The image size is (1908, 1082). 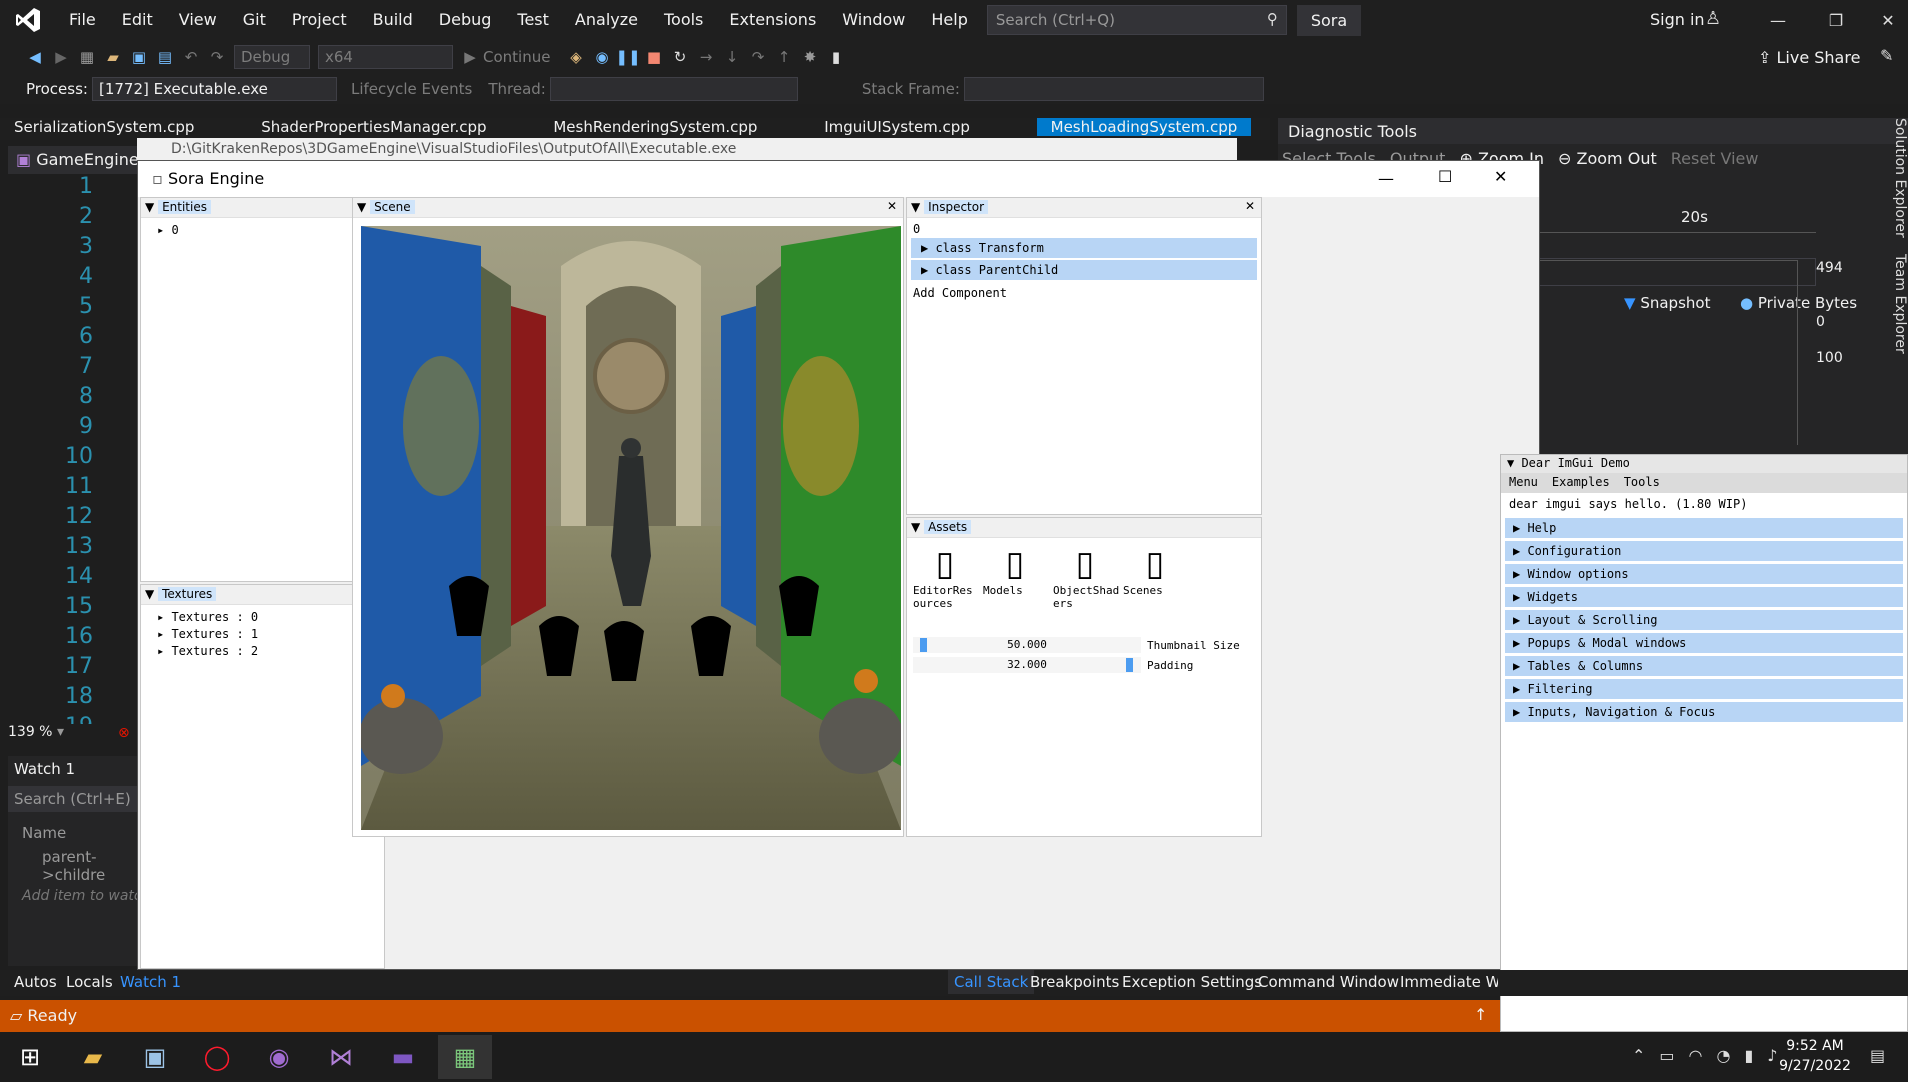 What do you see at coordinates (706, 57) in the screenshot?
I see `show-next-icon: →` at bounding box center [706, 57].